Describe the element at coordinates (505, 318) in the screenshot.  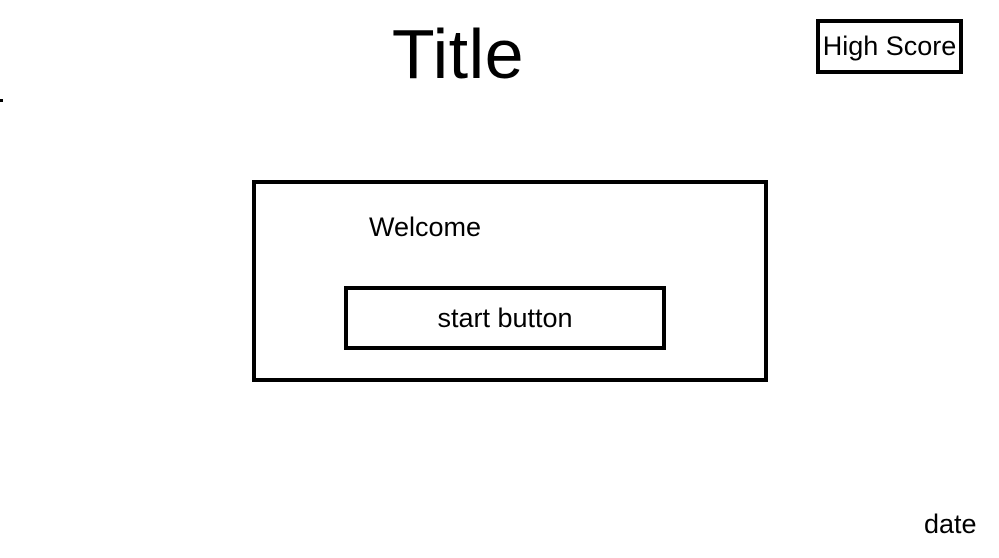
I see `start-button: start button` at that location.